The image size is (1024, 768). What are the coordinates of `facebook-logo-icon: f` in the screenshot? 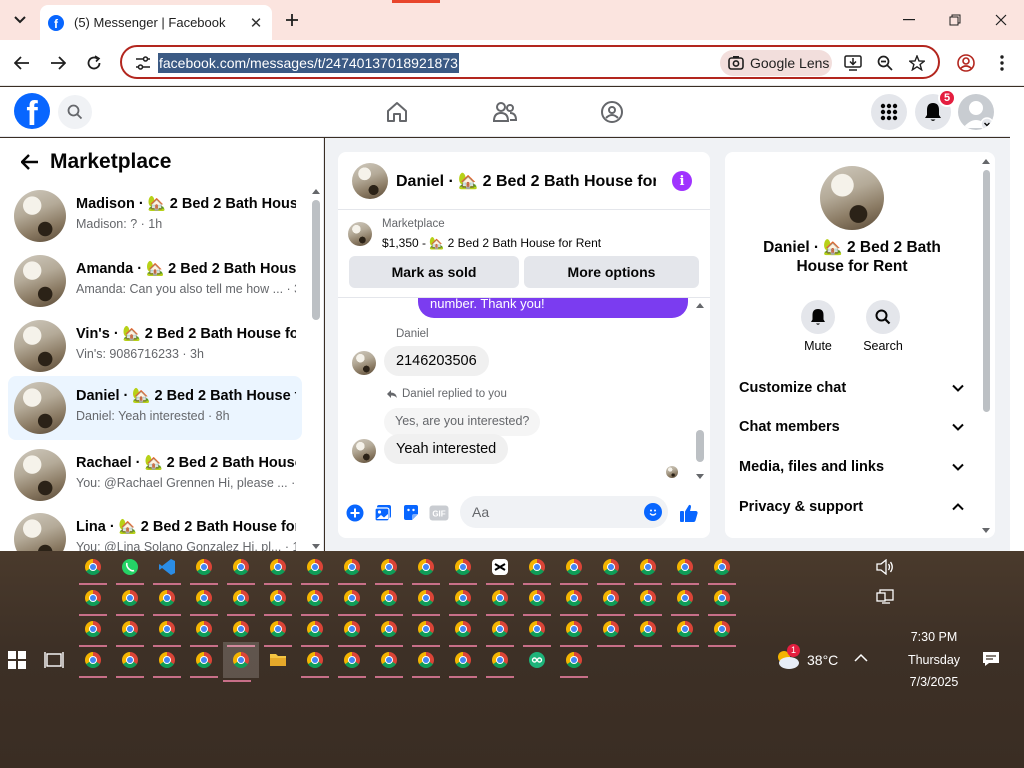 It's located at (32, 111).